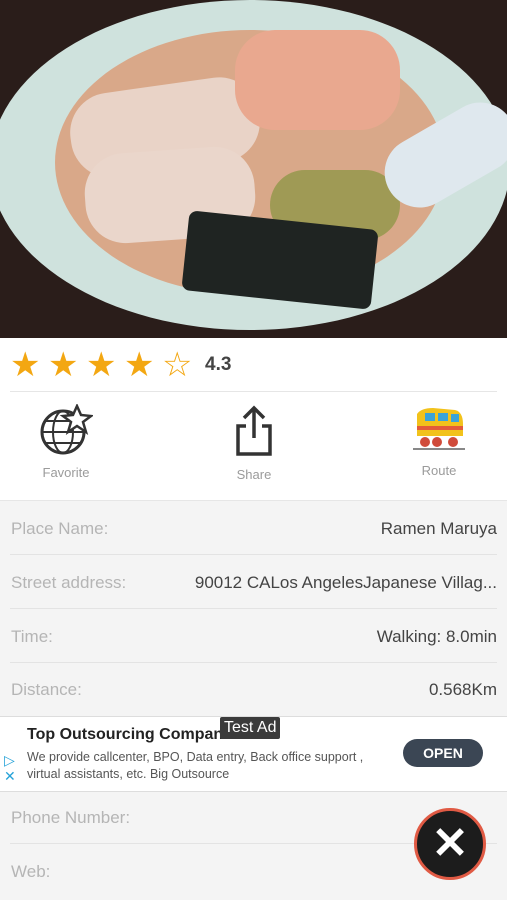 This screenshot has height=900, width=507. I want to click on info-label: Street address:, so click(69, 582).